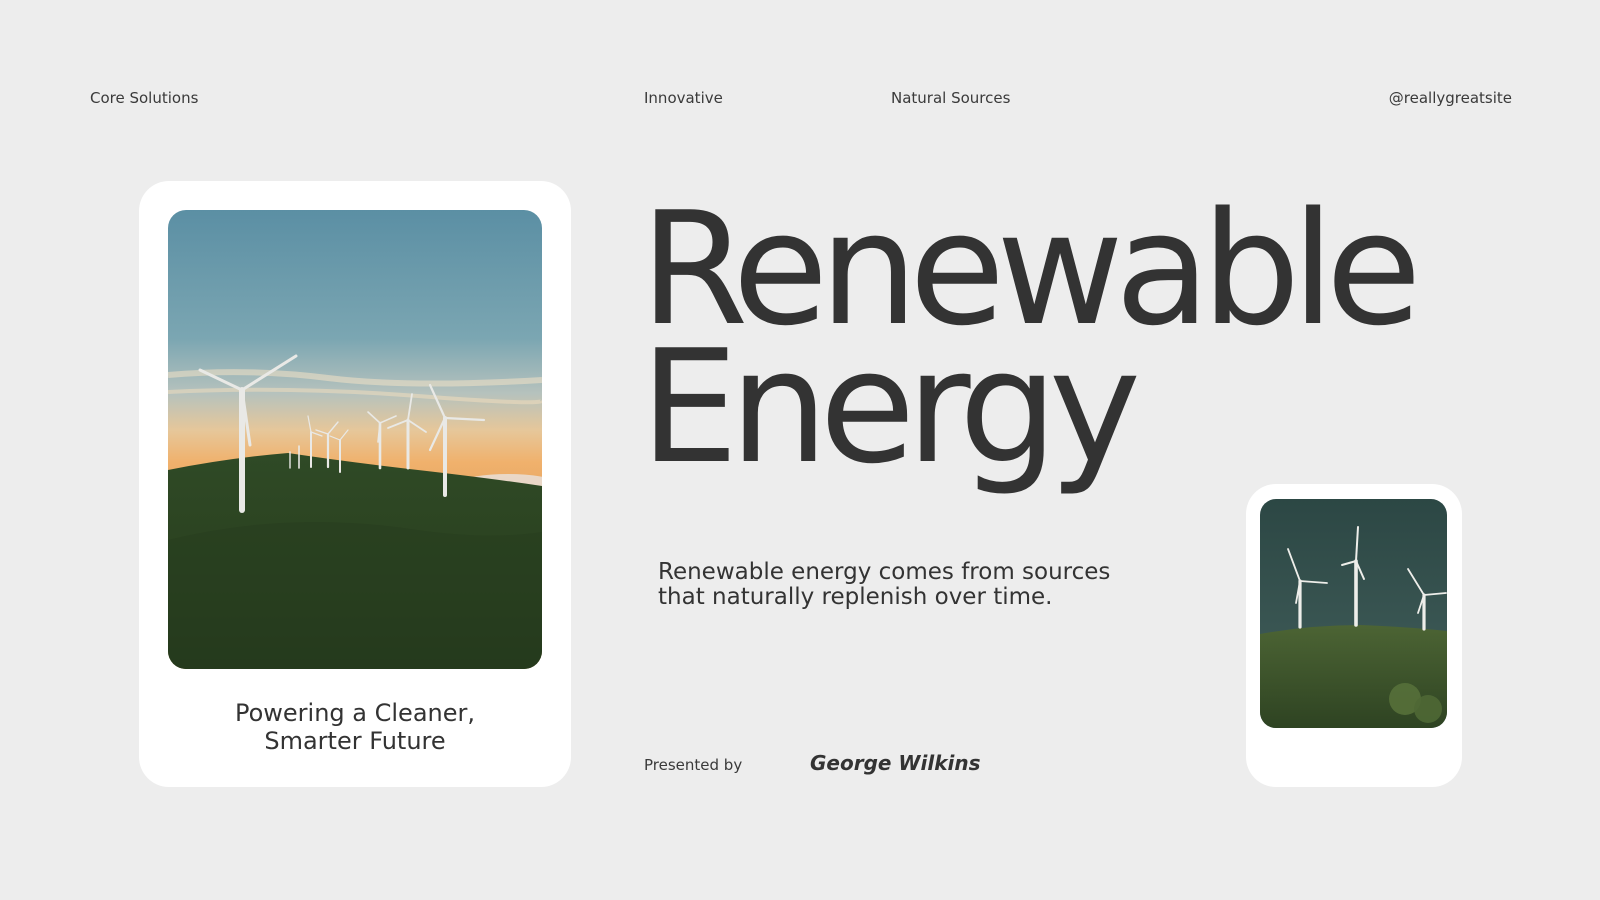 This screenshot has width=1600, height=900. Describe the element at coordinates (355, 439) in the screenshot. I see `wind-turbines-sunset-photo` at that location.